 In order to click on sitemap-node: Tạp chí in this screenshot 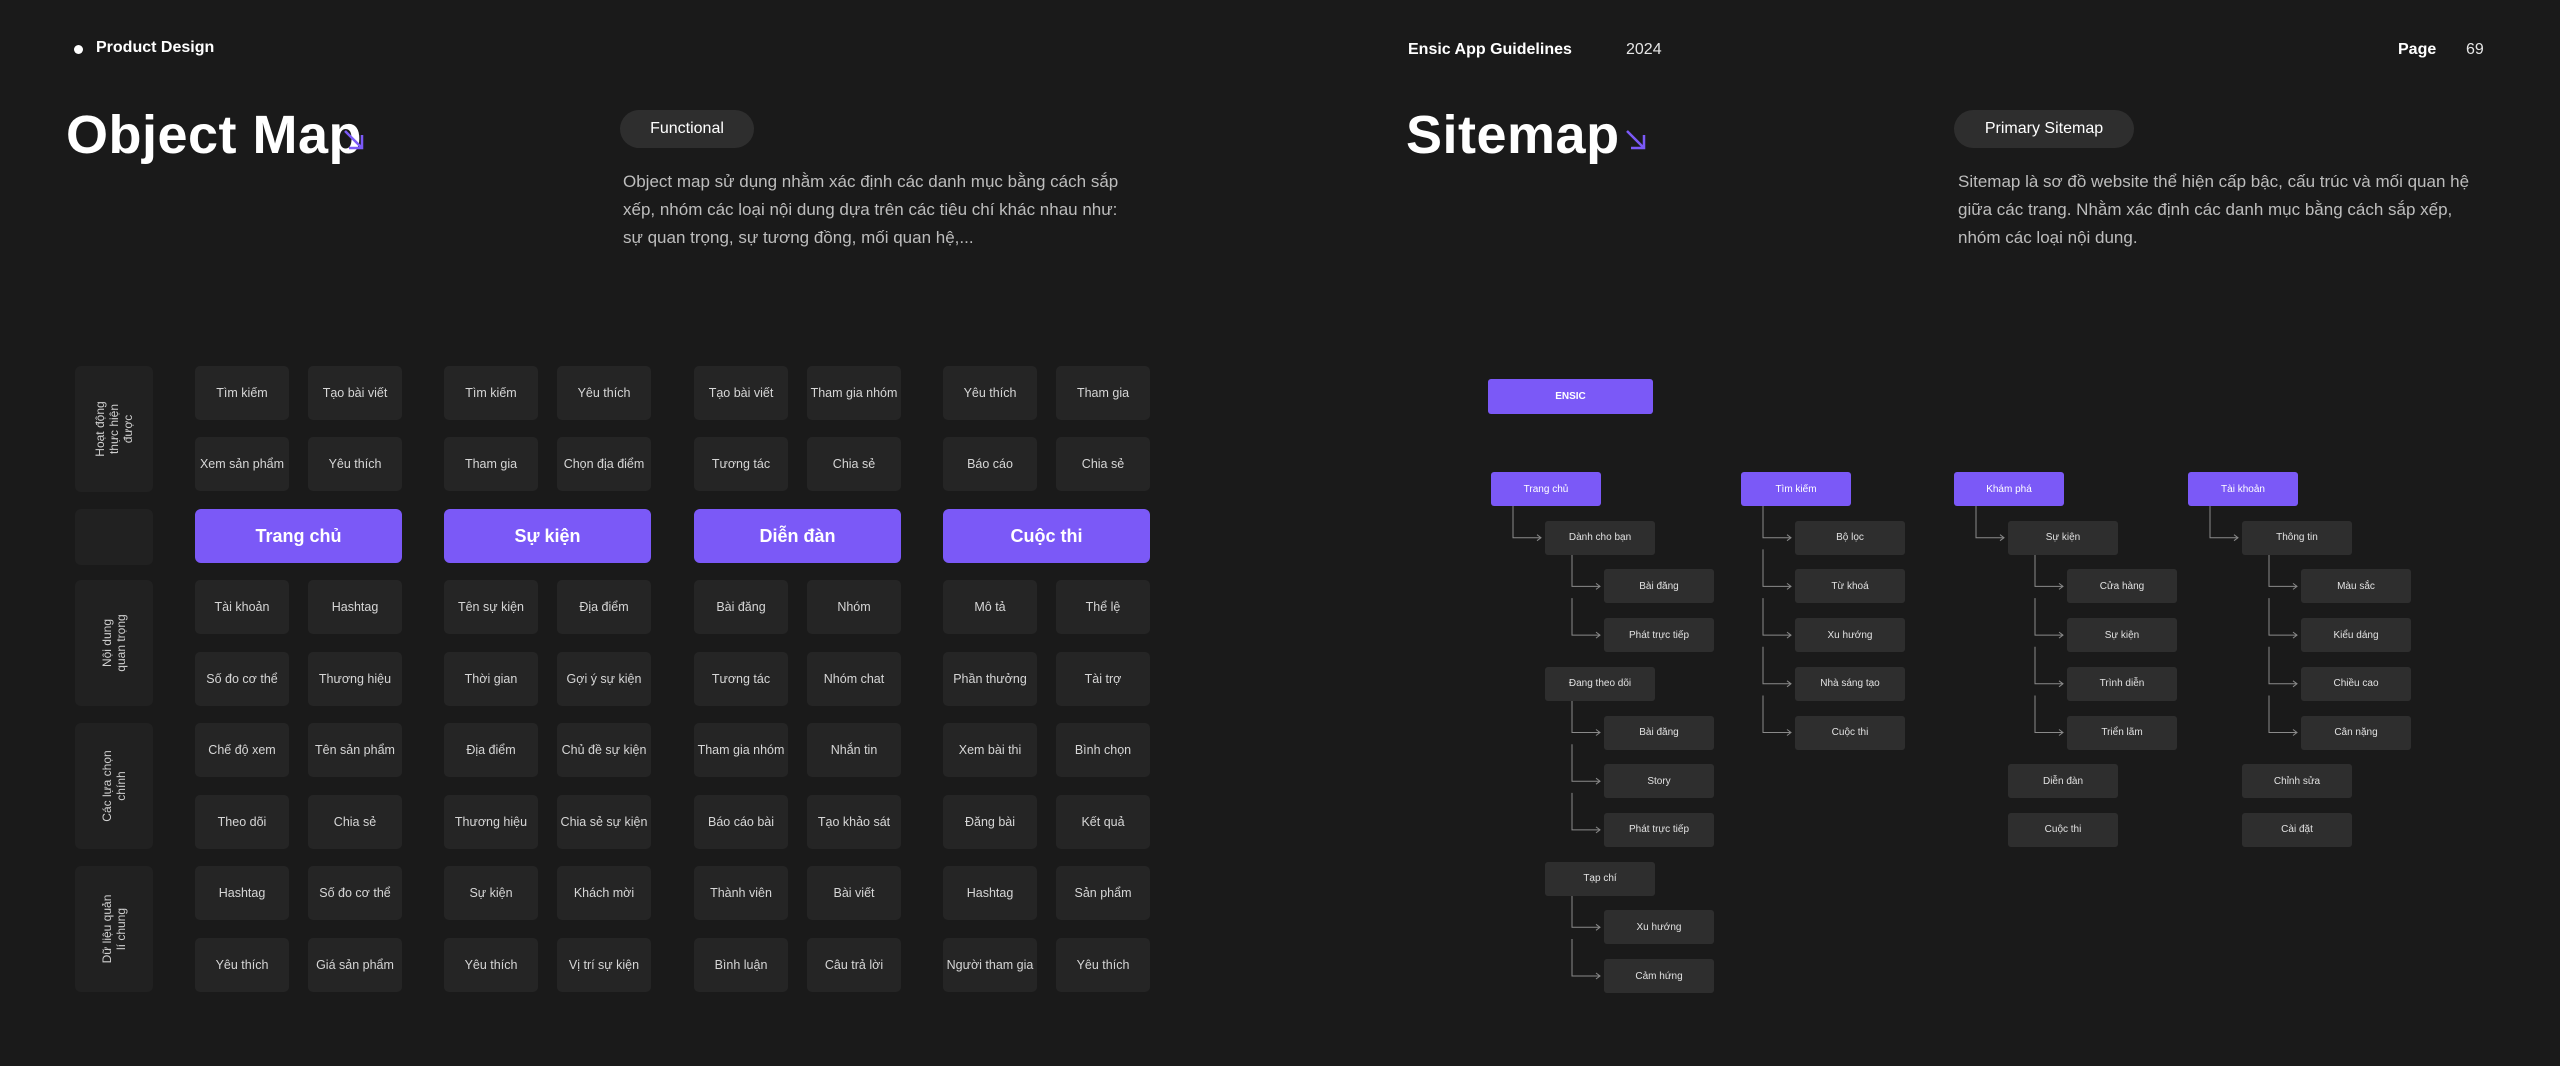, I will do `click(1600, 878)`.